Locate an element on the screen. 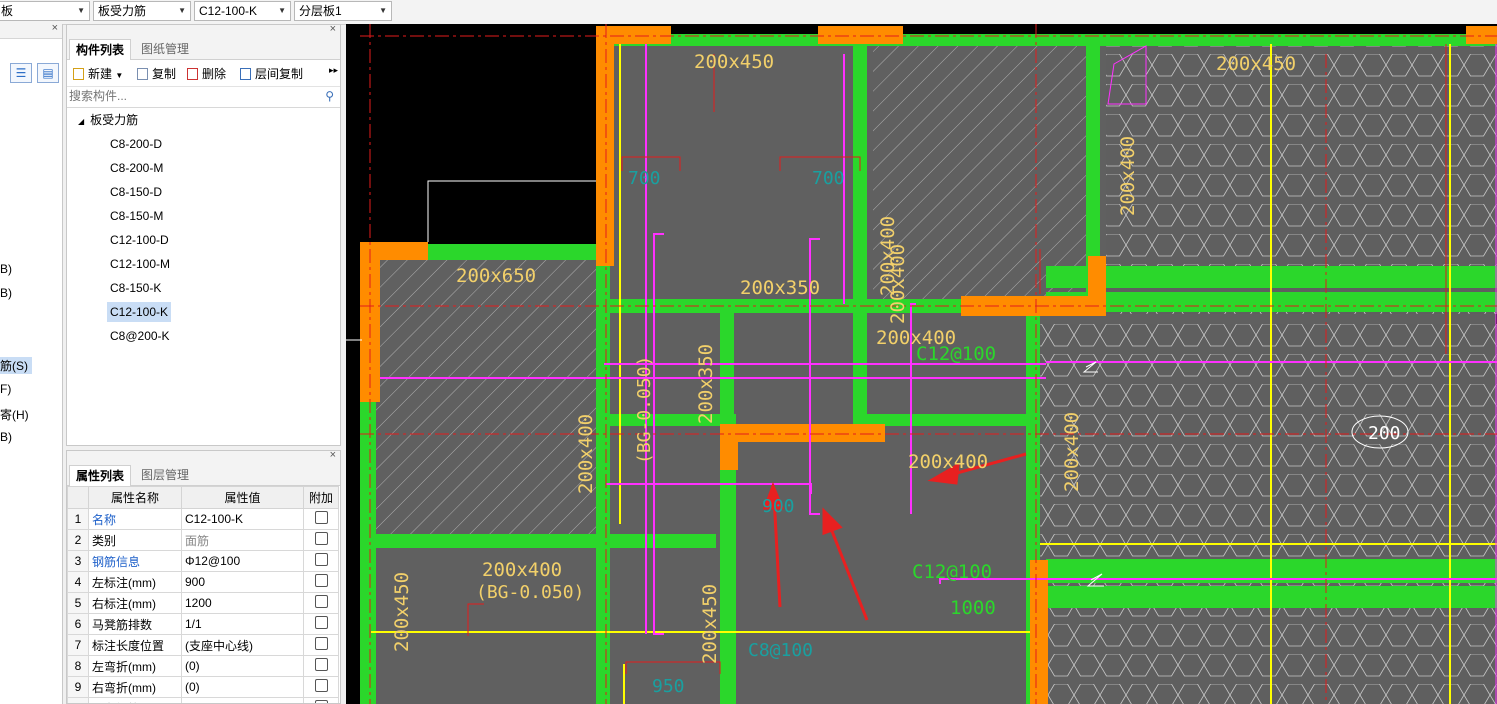  detail-view-icon: ▤ is located at coordinates (48, 73).